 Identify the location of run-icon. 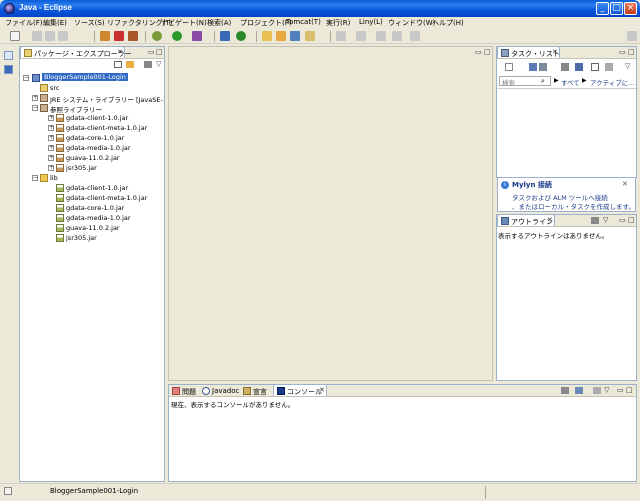
(177, 36).